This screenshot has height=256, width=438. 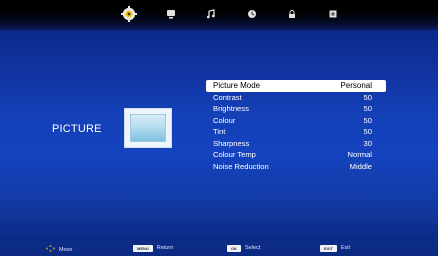 What do you see at coordinates (143, 248) in the screenshot?
I see `menu-key: MENU` at bounding box center [143, 248].